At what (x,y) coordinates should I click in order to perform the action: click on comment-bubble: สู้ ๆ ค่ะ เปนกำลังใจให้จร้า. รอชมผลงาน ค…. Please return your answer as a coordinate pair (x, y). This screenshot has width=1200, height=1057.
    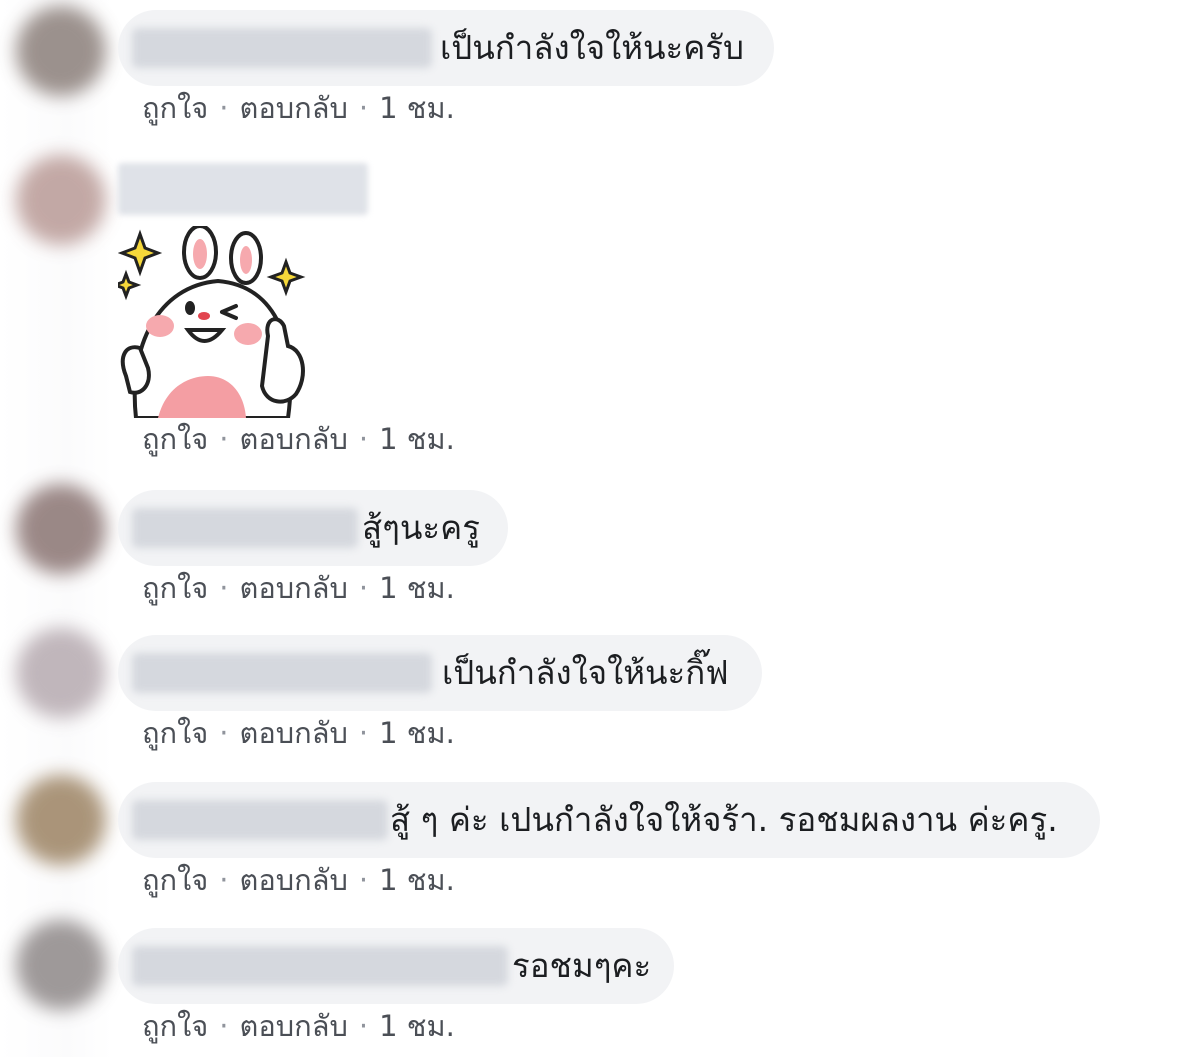
    Looking at the image, I should click on (609, 820).